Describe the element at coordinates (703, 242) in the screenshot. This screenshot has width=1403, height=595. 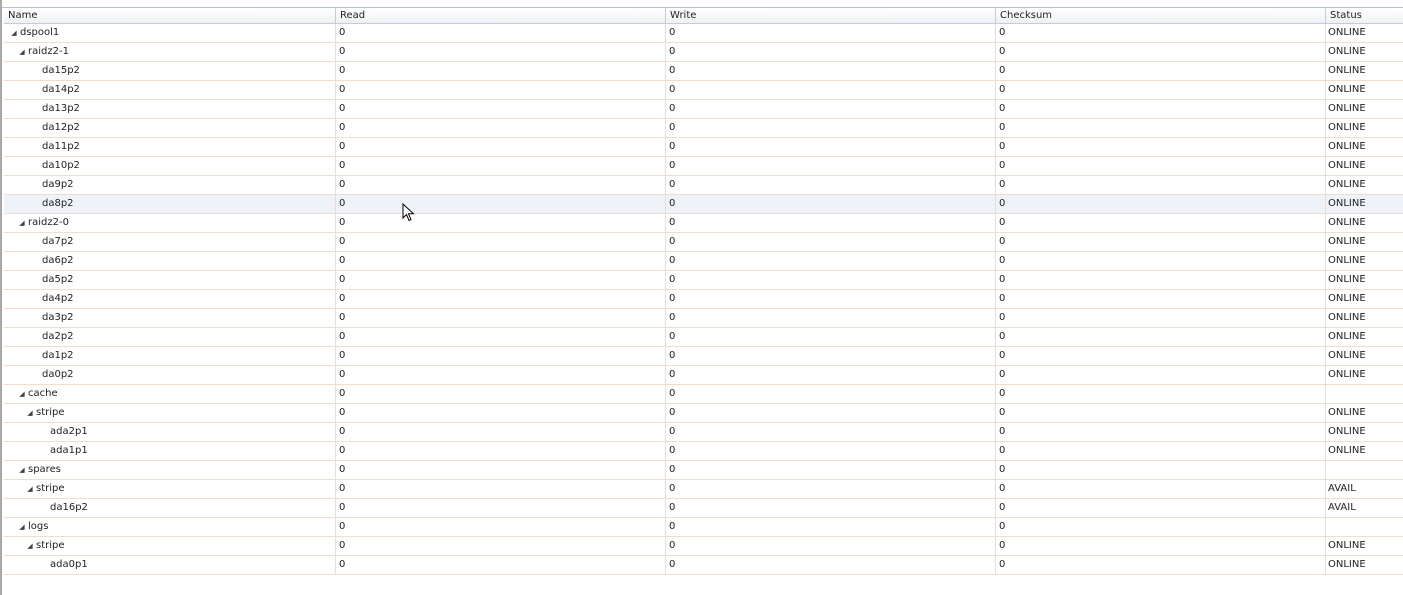
I see `tree-row: da7p2 0 0 0 ONLINE` at that location.